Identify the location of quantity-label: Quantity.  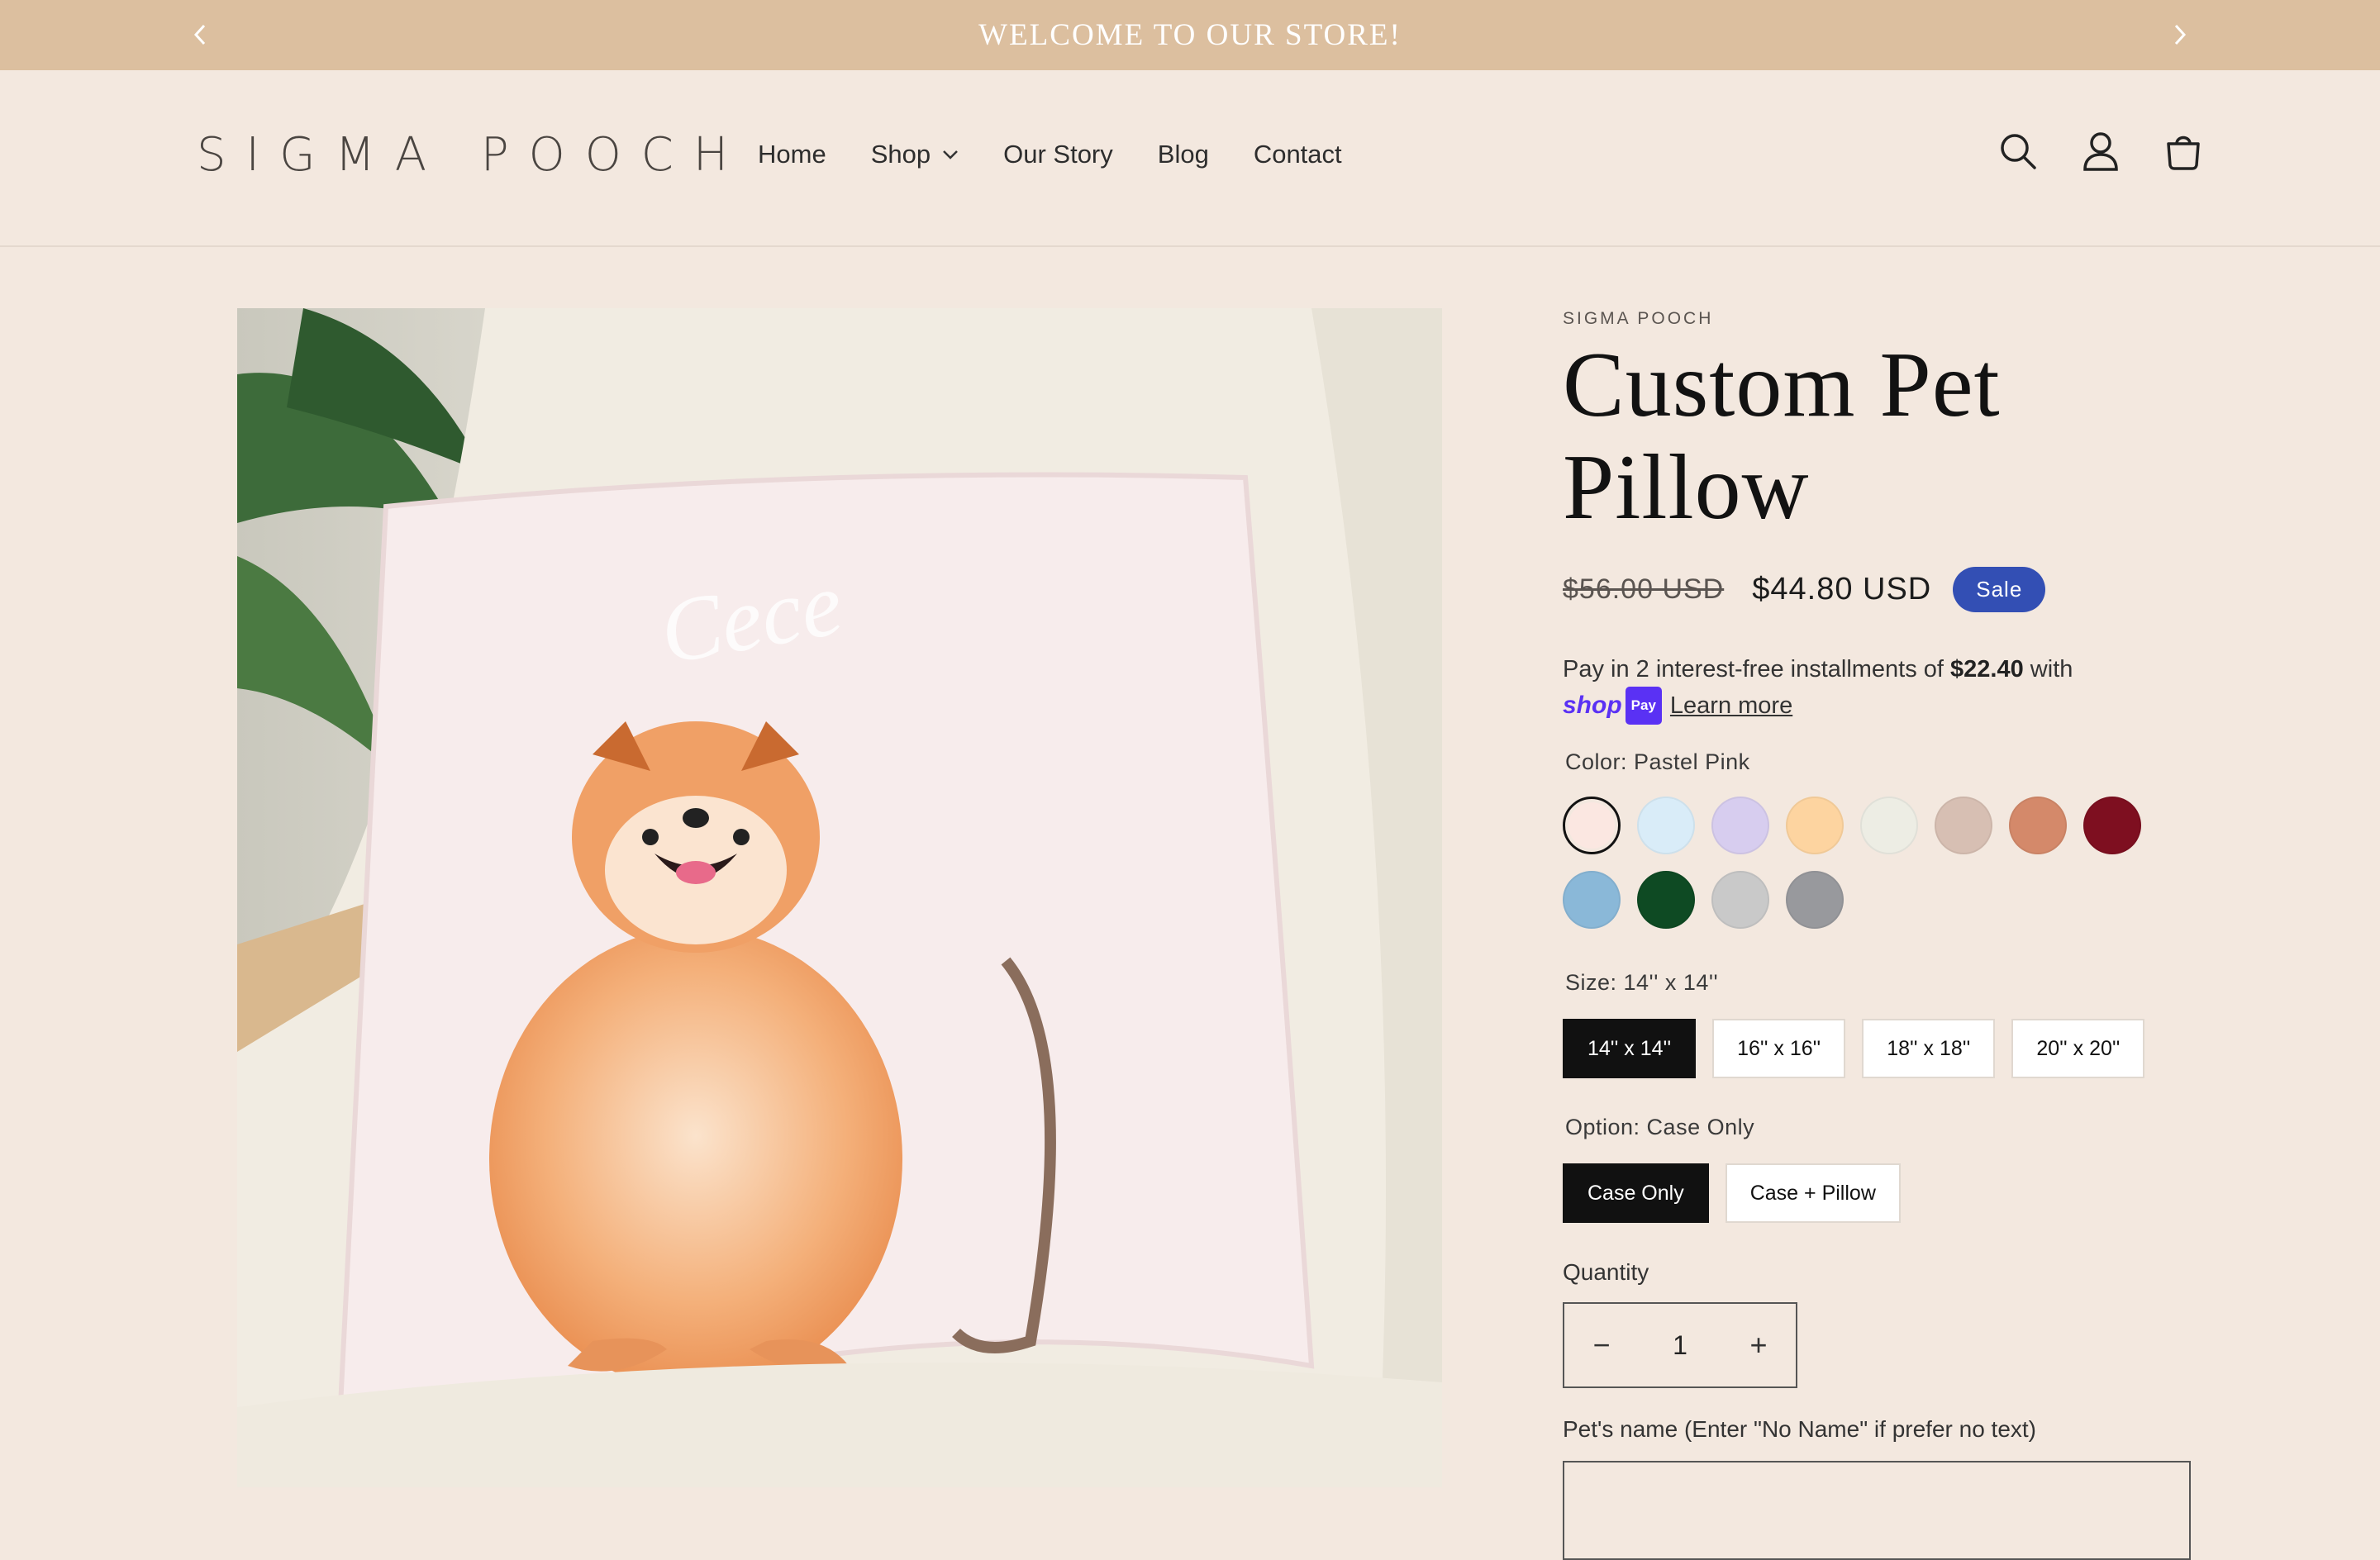
(1606, 1272).